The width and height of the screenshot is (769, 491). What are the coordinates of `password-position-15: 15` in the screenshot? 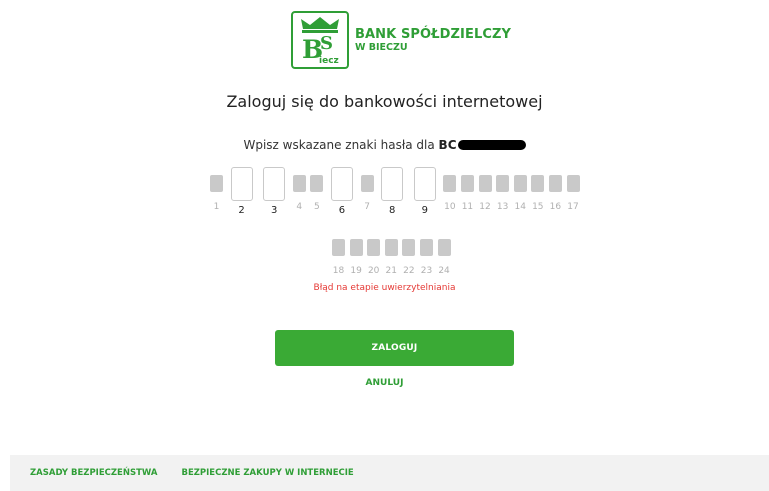 It's located at (538, 189).